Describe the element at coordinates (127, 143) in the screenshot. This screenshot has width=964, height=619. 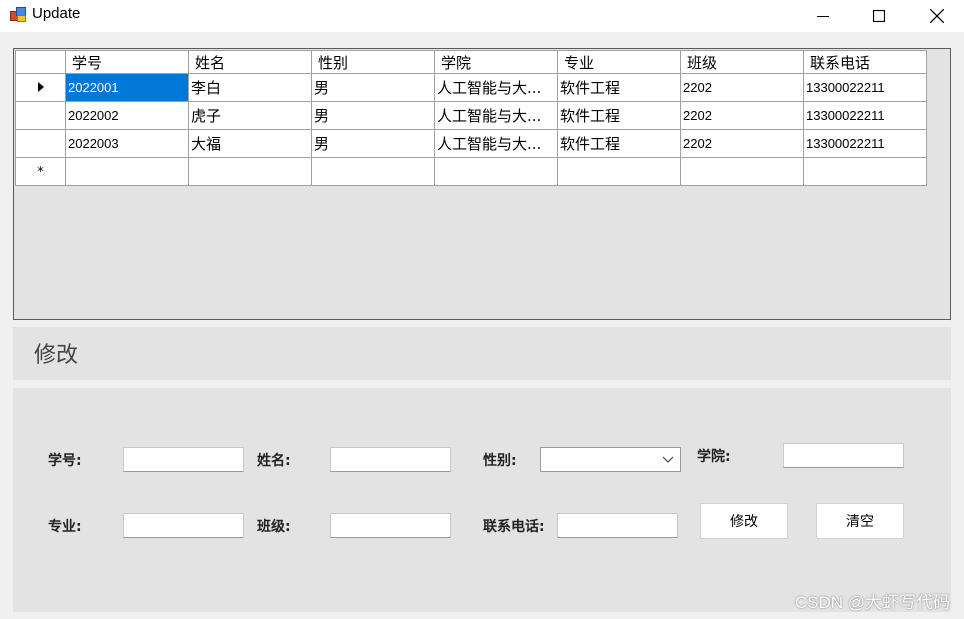
I see `grid-cell: 2022003` at that location.